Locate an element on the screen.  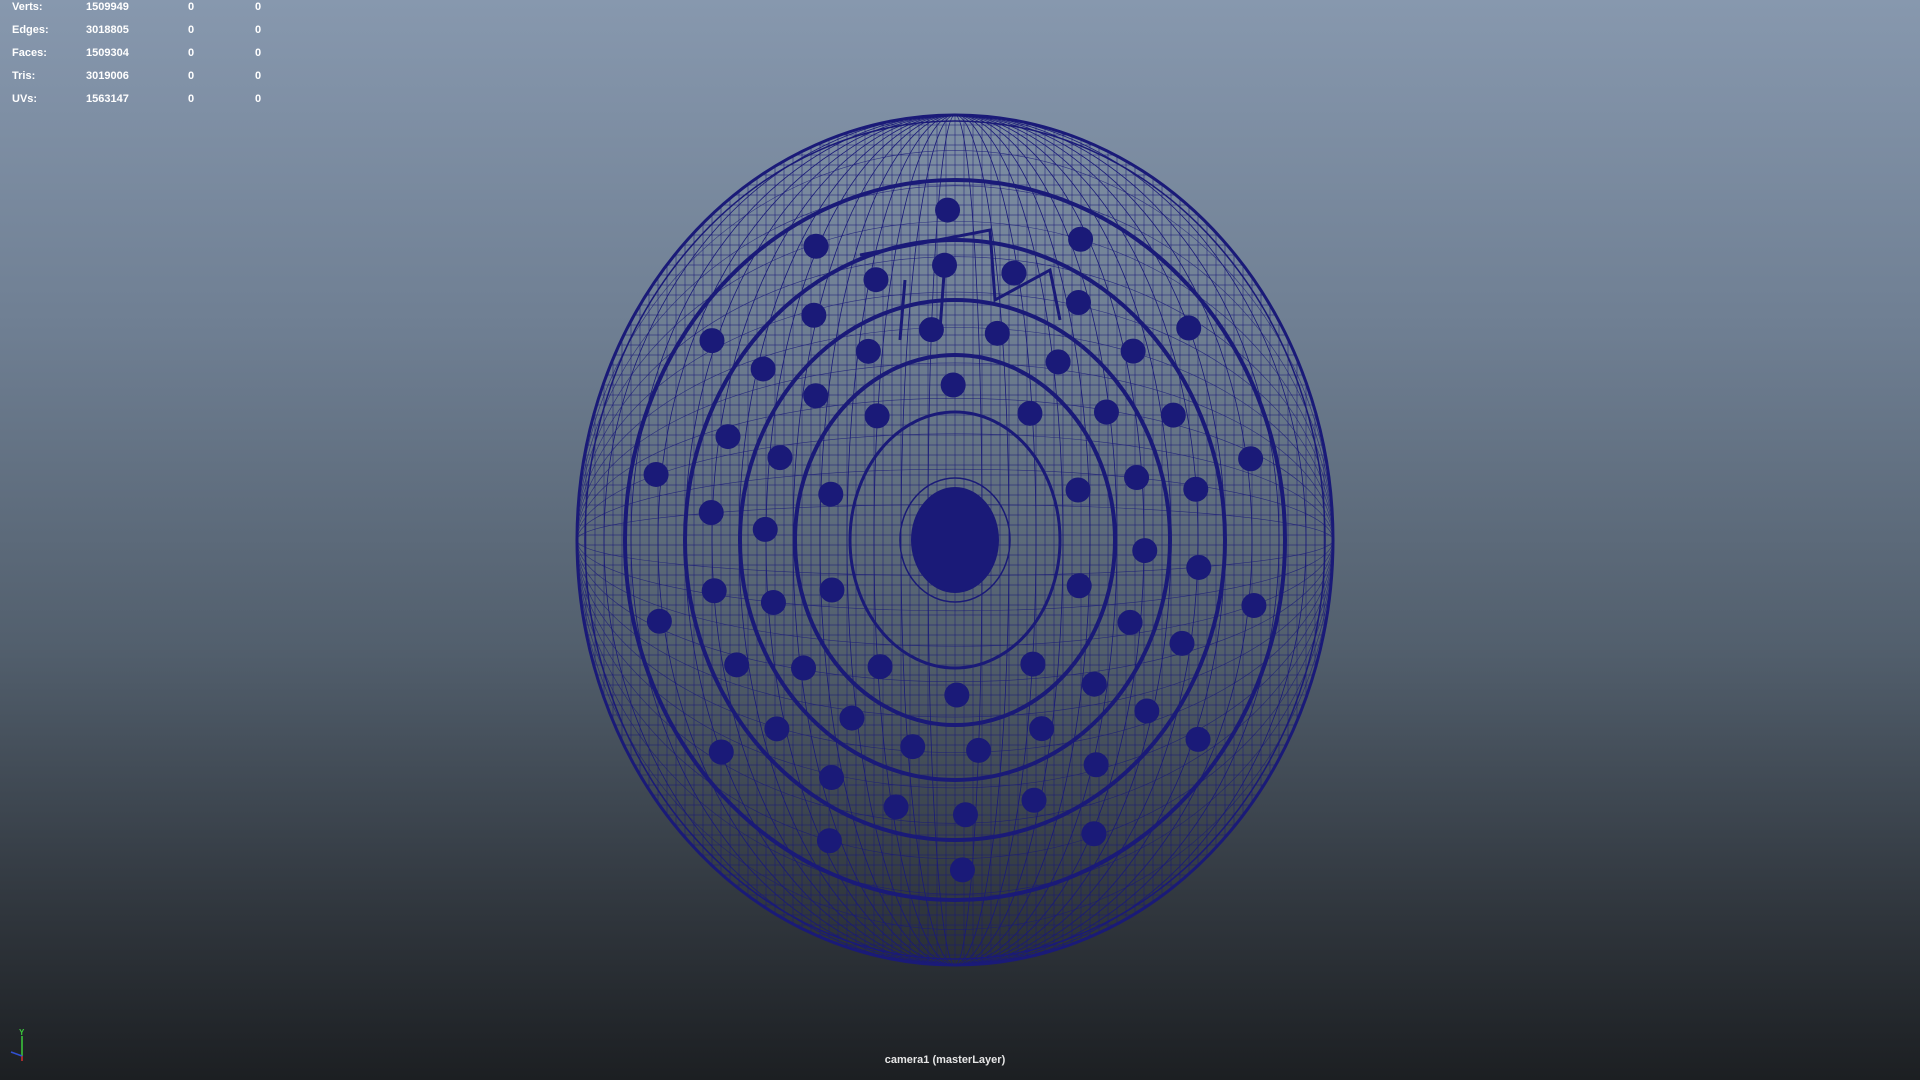
axis-gizmo-icon: Y is located at coordinates (17, 1044).